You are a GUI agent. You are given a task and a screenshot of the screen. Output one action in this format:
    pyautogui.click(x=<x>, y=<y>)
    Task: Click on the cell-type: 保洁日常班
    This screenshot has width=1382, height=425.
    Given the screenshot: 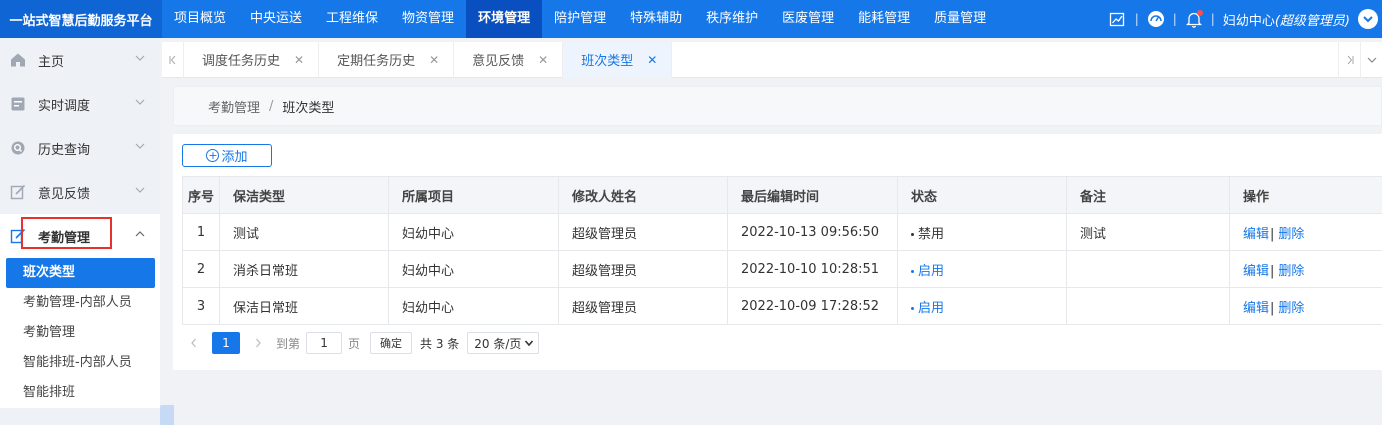 What is the action you would take?
    pyautogui.click(x=304, y=306)
    